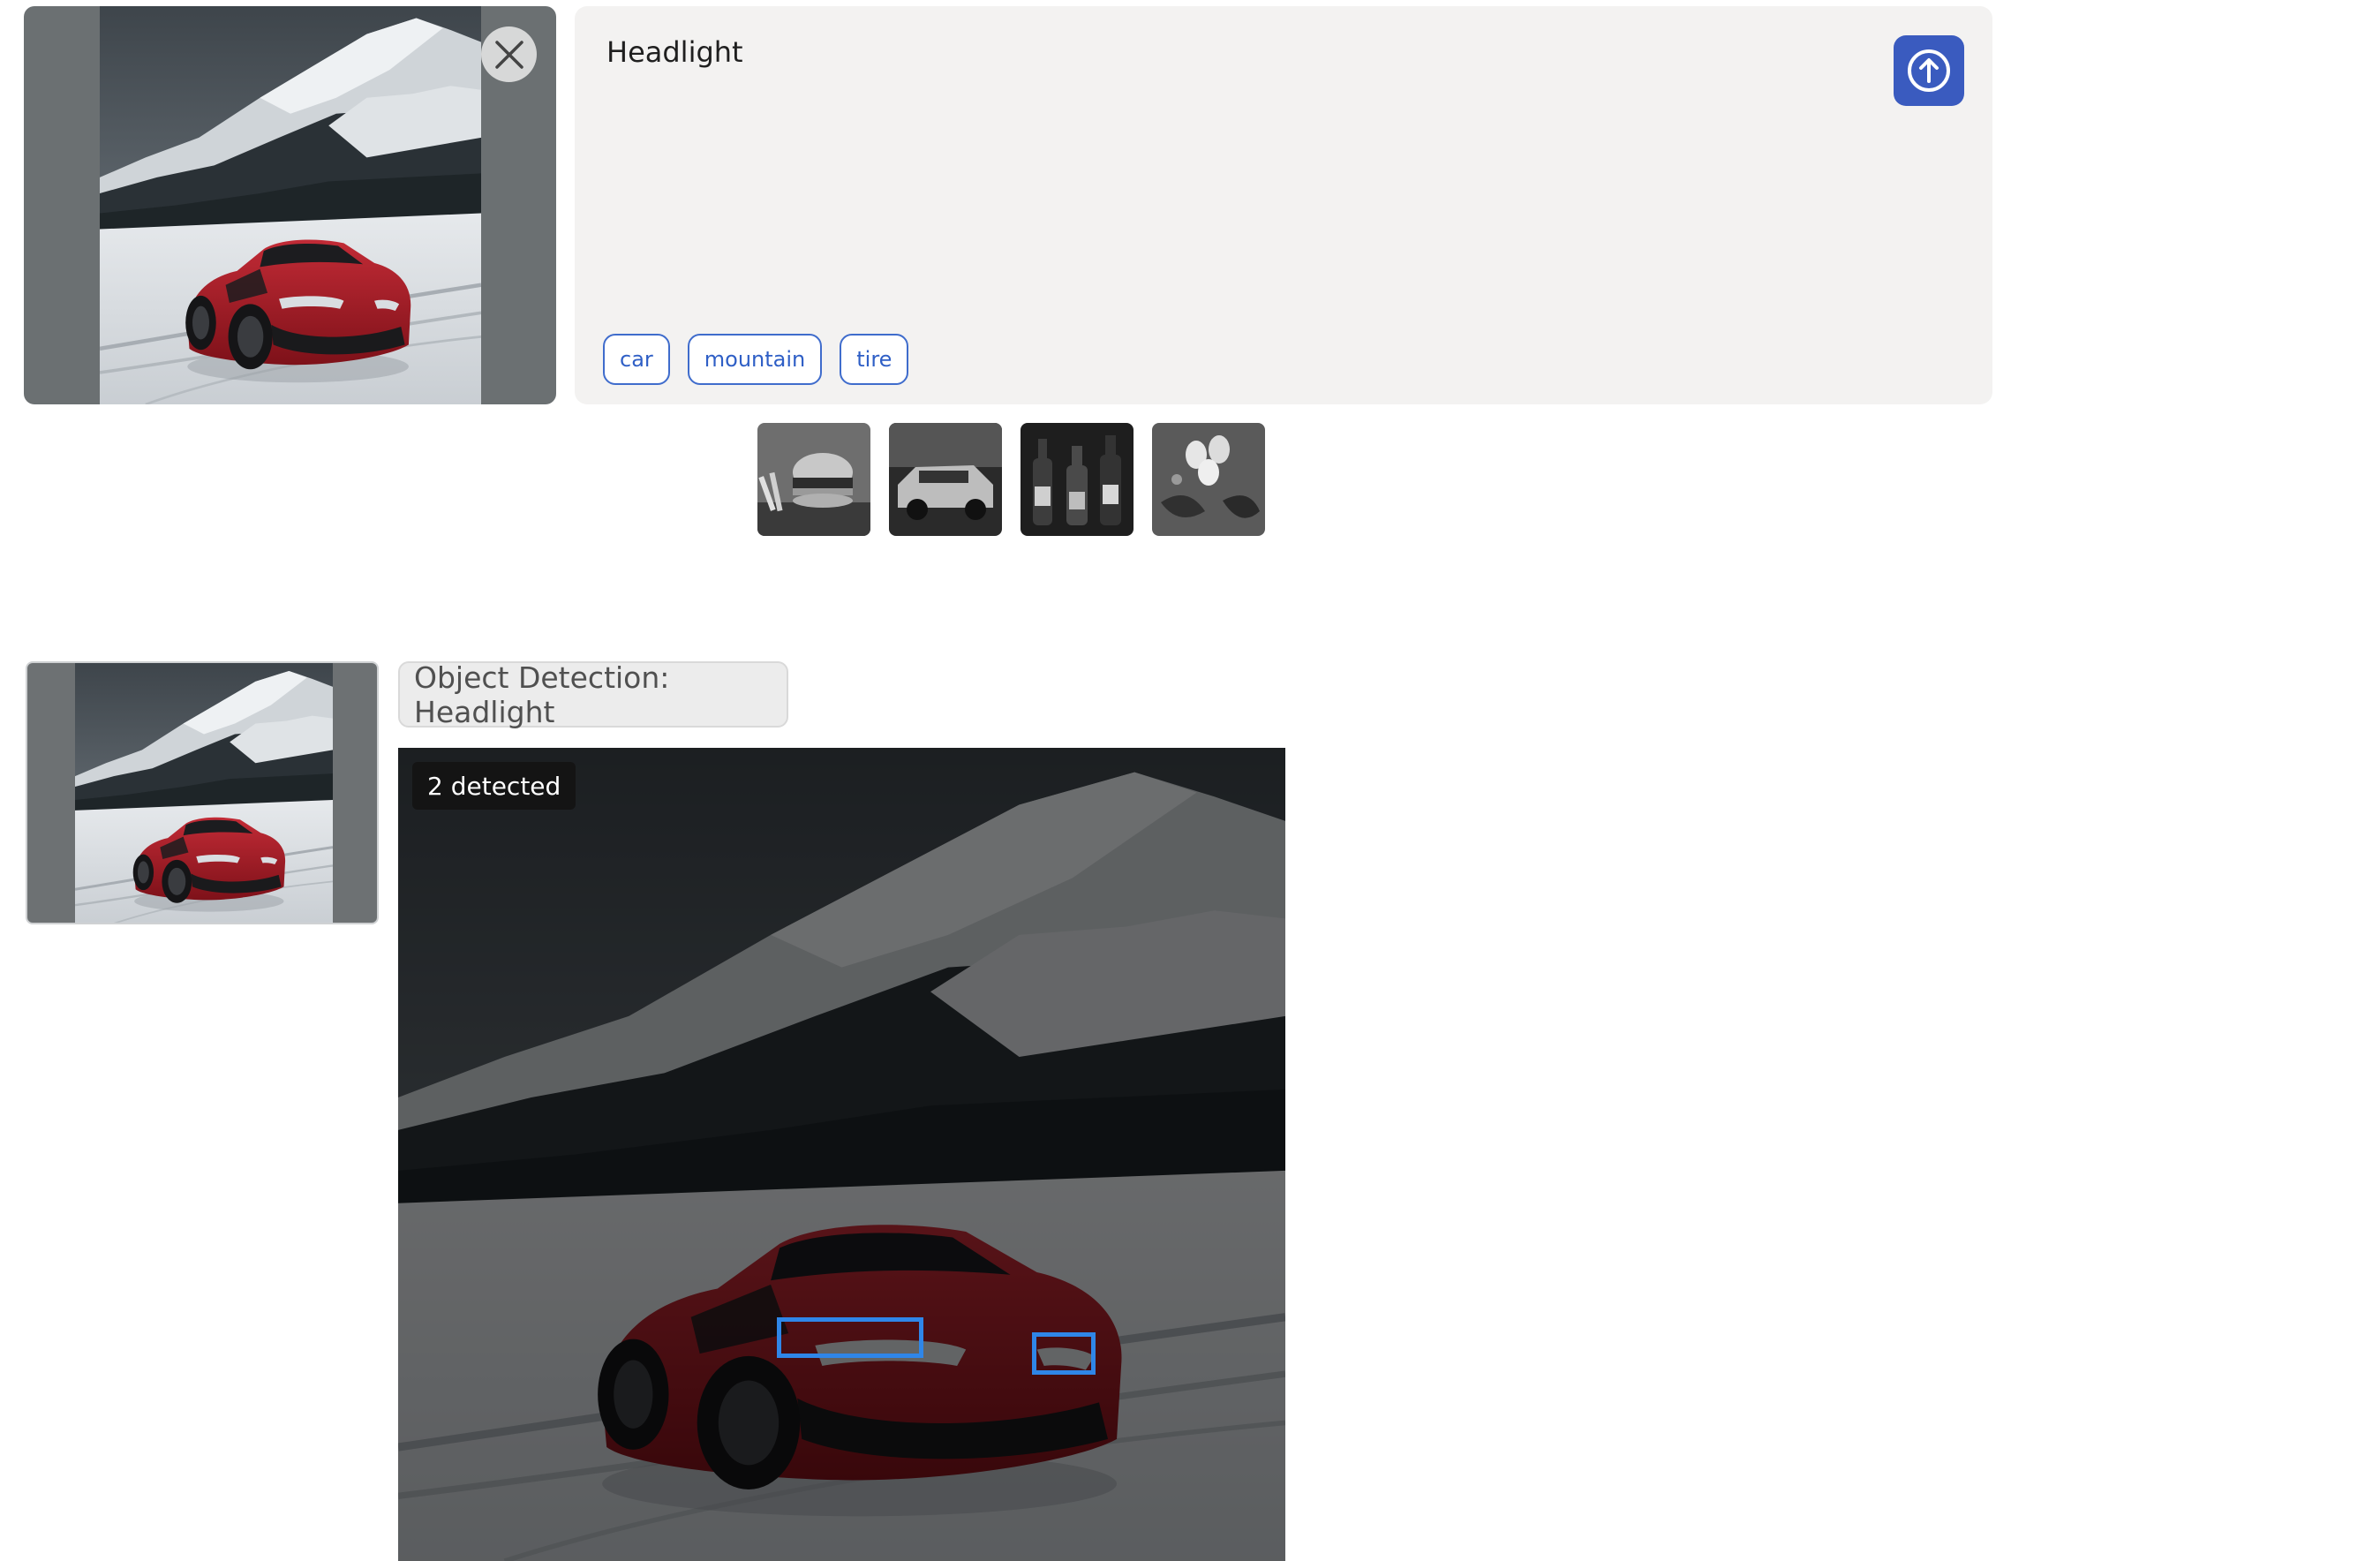  What do you see at coordinates (1208, 480) in the screenshot?
I see `example-thumb-eggs` at bounding box center [1208, 480].